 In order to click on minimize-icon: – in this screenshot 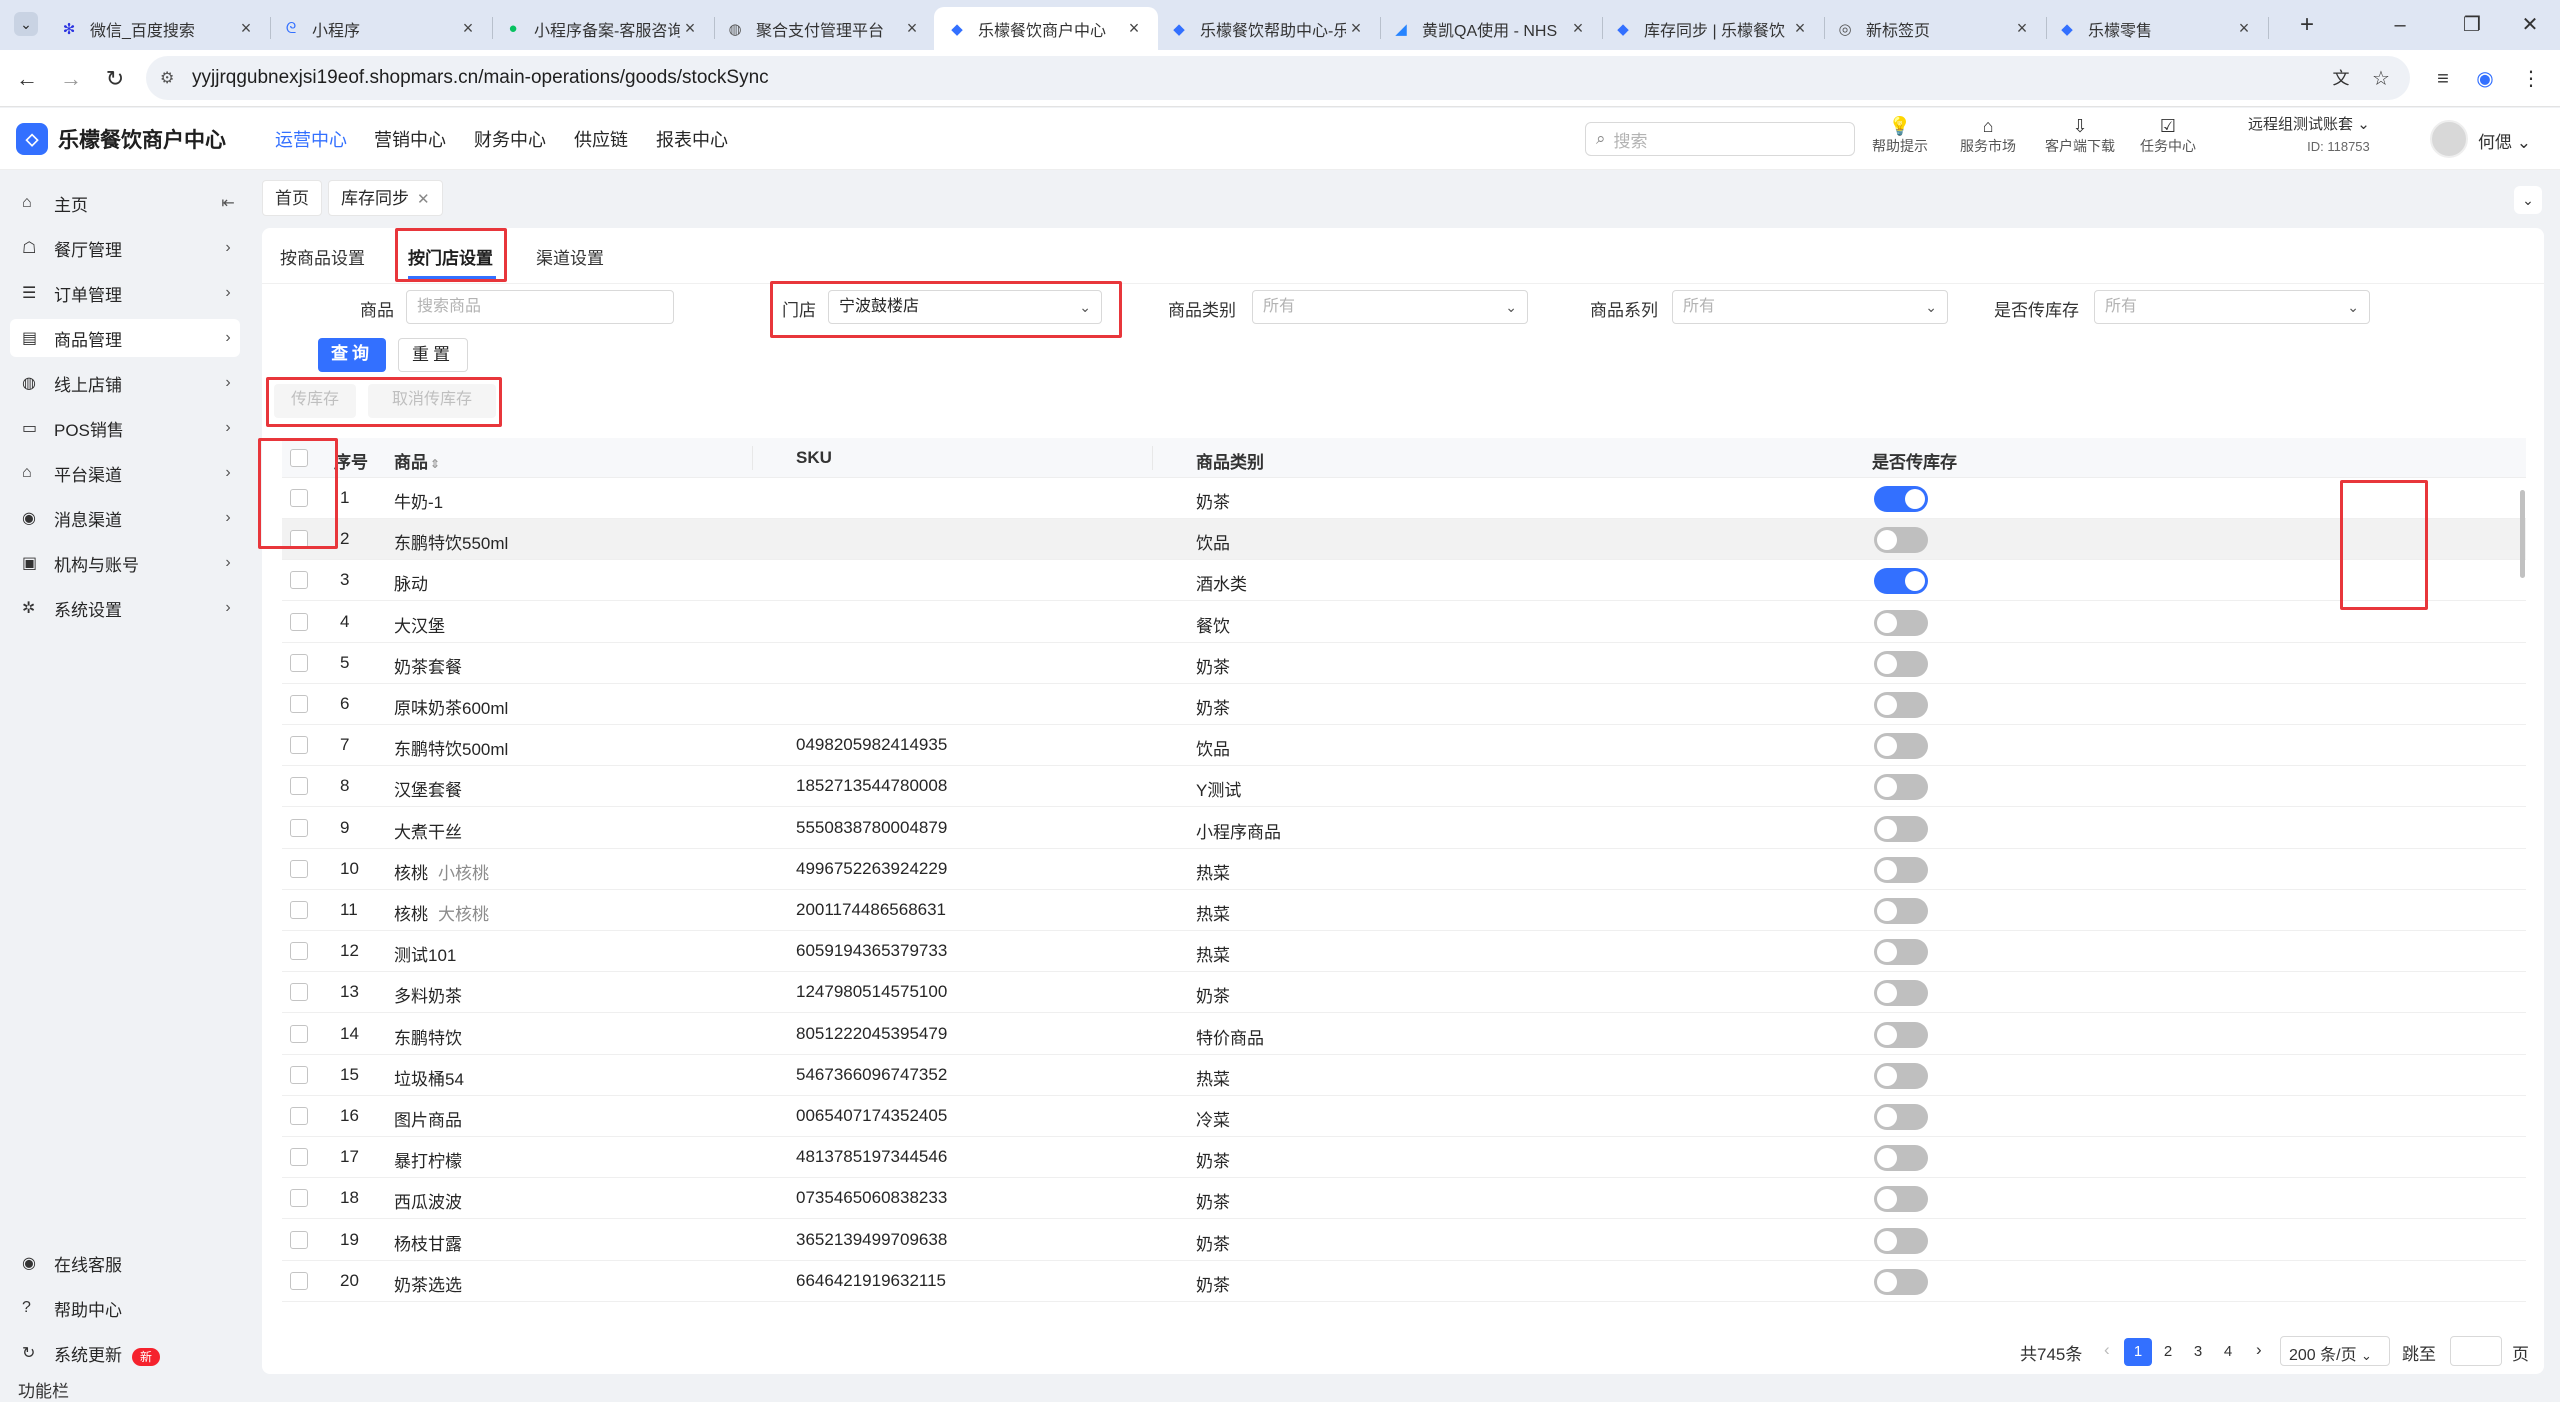, I will do `click(2400, 25)`.